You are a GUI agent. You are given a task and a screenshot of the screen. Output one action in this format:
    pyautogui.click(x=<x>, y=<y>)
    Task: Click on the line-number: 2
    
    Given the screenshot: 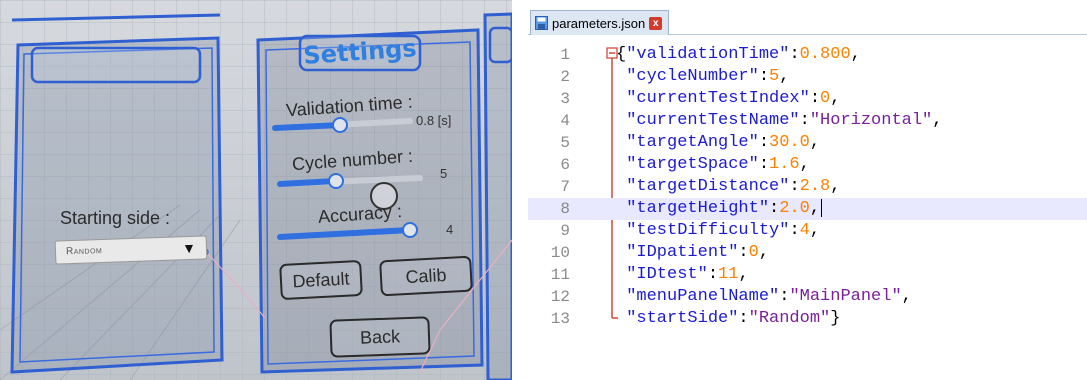 What is the action you would take?
    pyautogui.click(x=565, y=77)
    